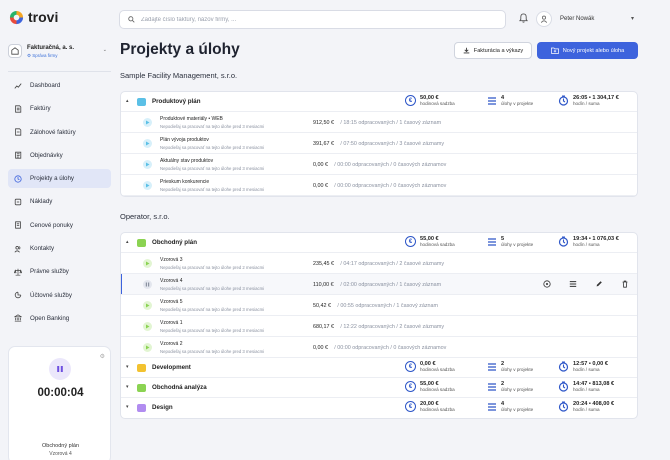 This screenshot has width=670, height=460. I want to click on task-name: Vzorová 4, so click(171, 281).